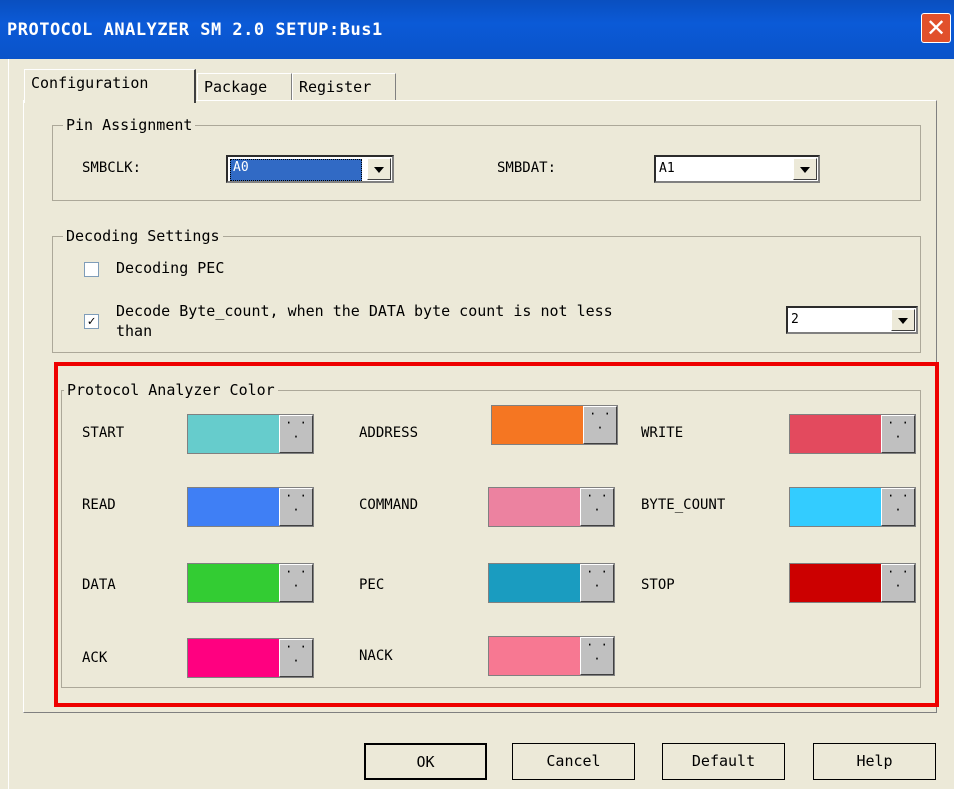 The width and height of the screenshot is (954, 789). I want to click on window-title: PROTOCOL ANALYZER SM 2.0 SETUP:Bus1, so click(195, 30).